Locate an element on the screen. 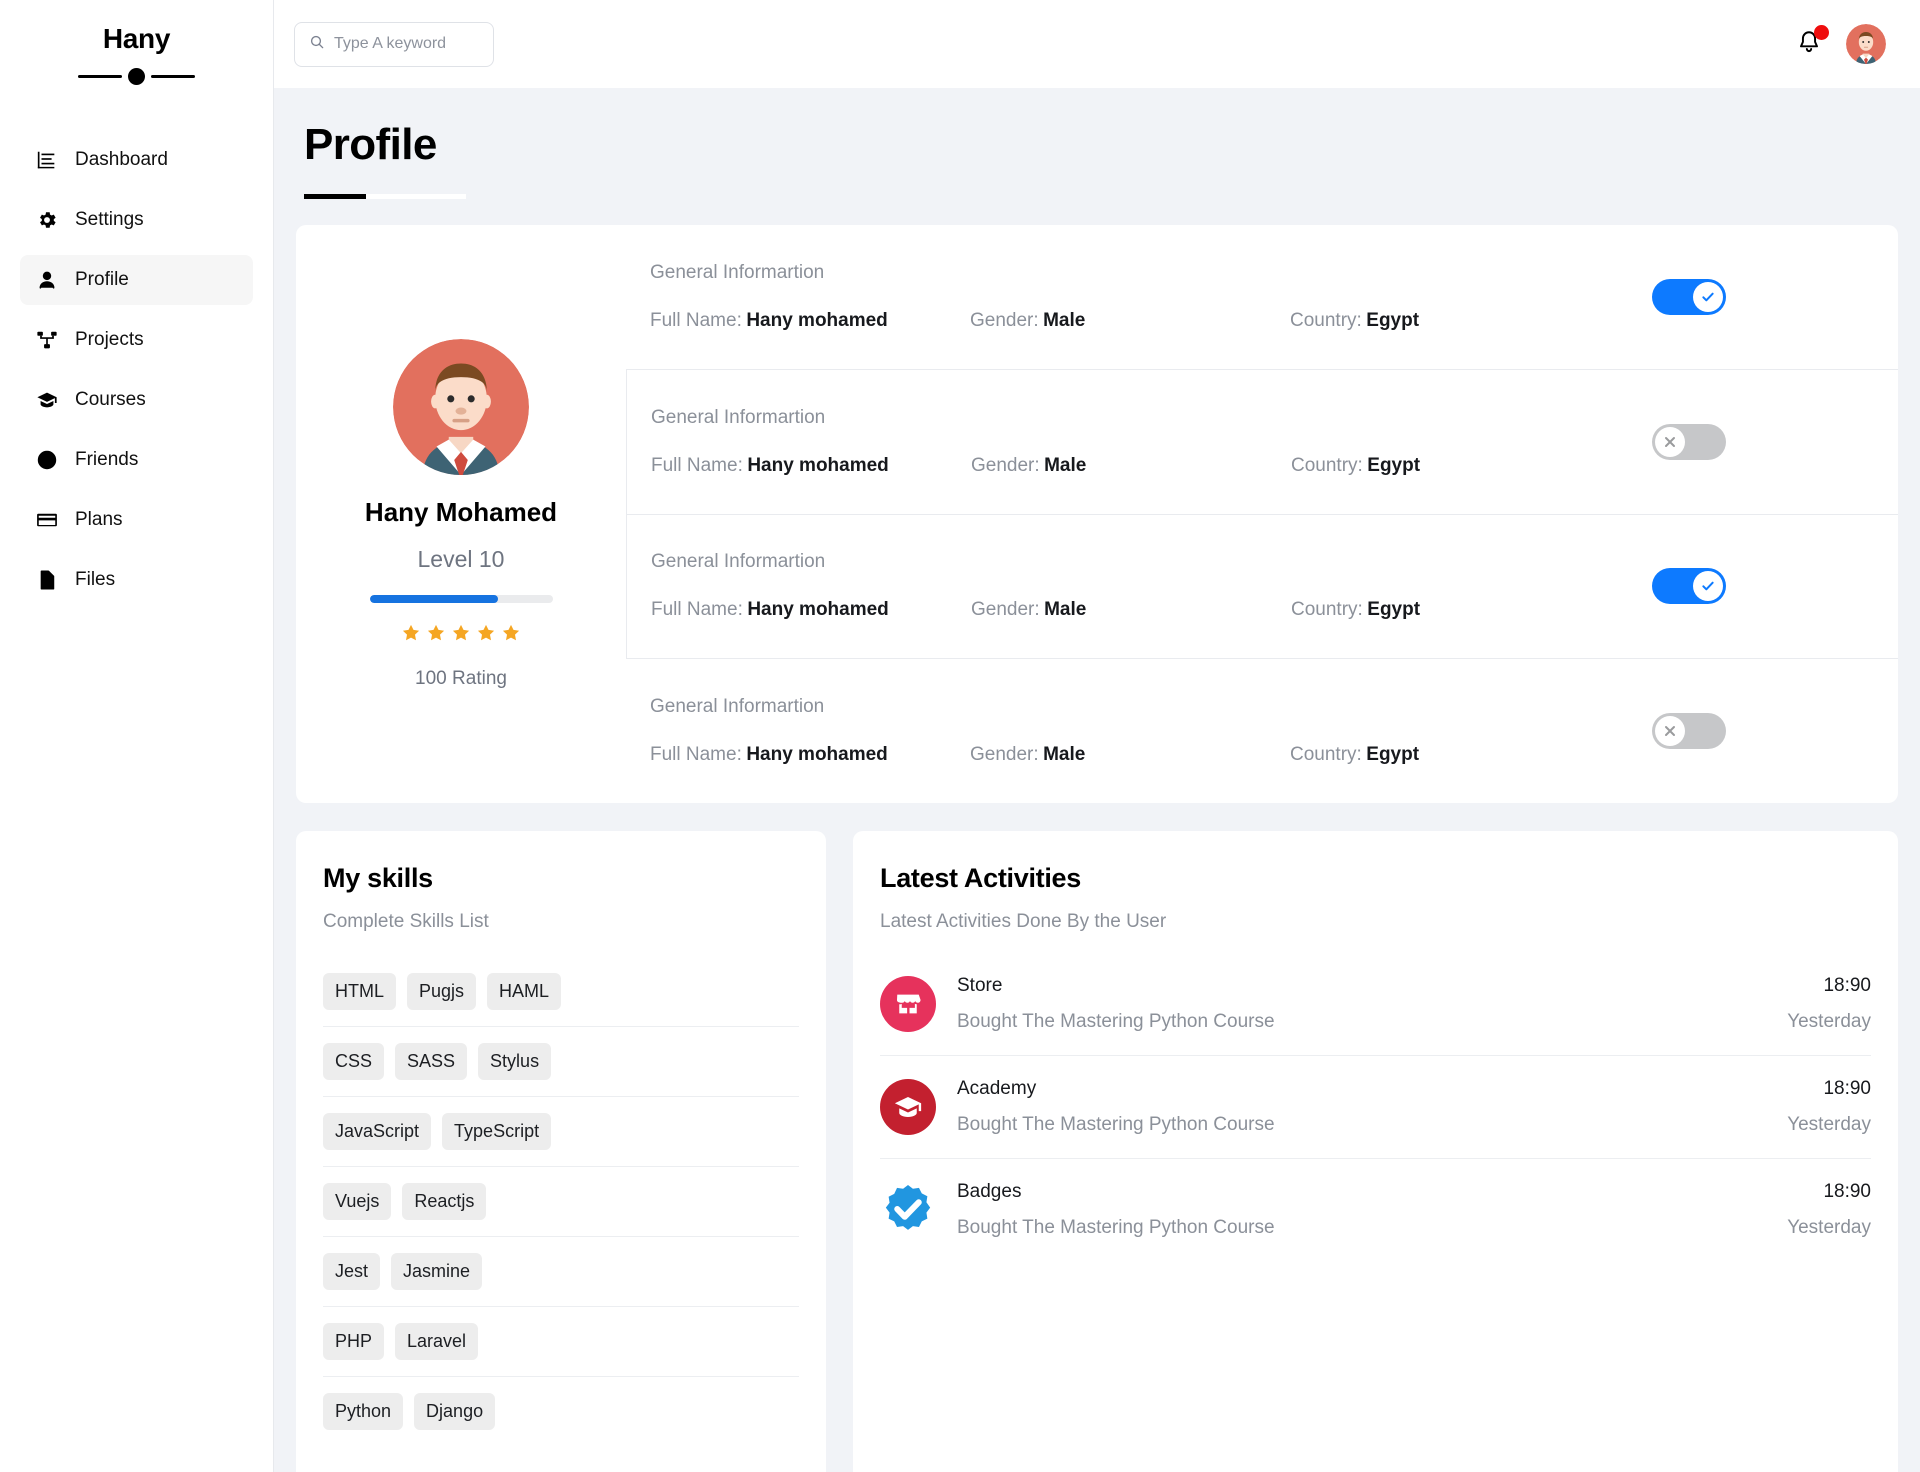 The image size is (1920, 1472). skills-title: My skills is located at coordinates (378, 878).